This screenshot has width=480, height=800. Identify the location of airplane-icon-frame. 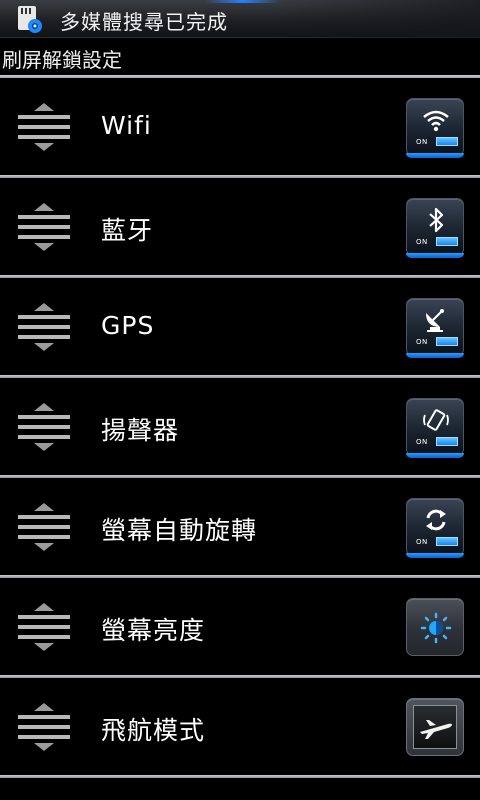
(435, 727).